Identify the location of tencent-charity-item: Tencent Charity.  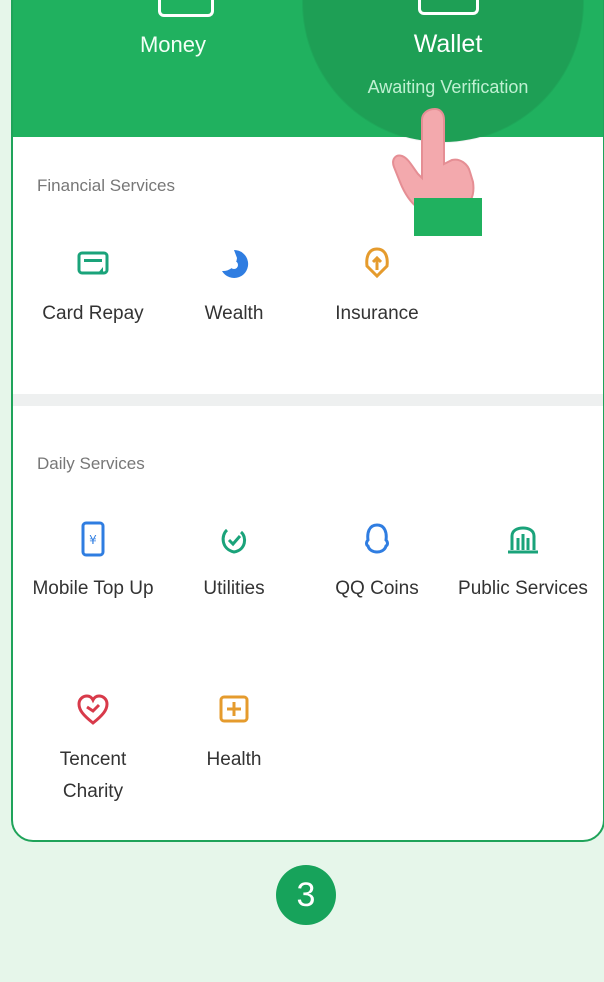
(93, 749).